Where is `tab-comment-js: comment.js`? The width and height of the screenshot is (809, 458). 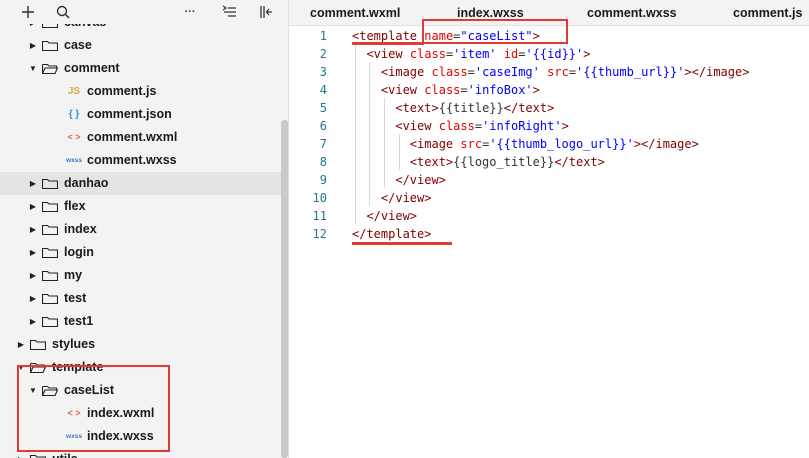
tab-comment-js: comment.js is located at coordinates (767, 12).